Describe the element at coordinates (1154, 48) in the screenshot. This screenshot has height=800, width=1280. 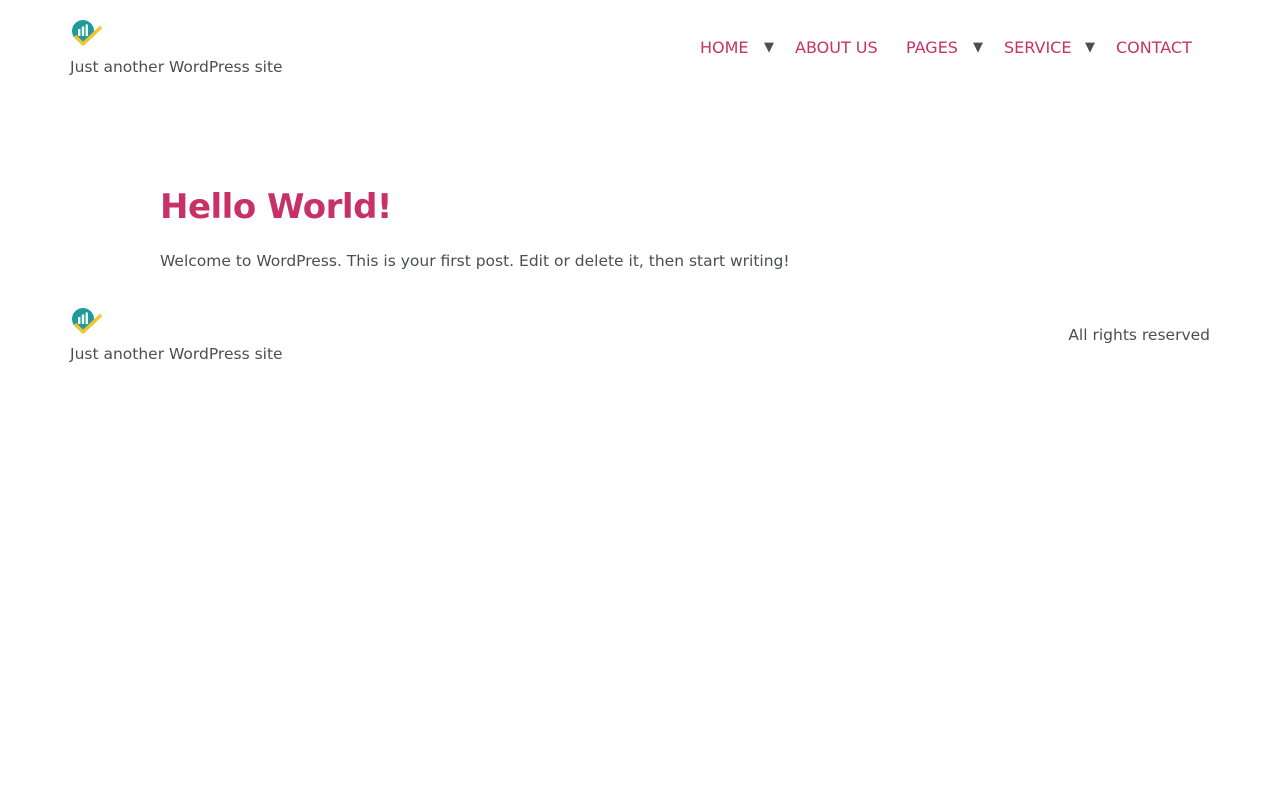
I see `nav-item-contact: CONTACT` at that location.